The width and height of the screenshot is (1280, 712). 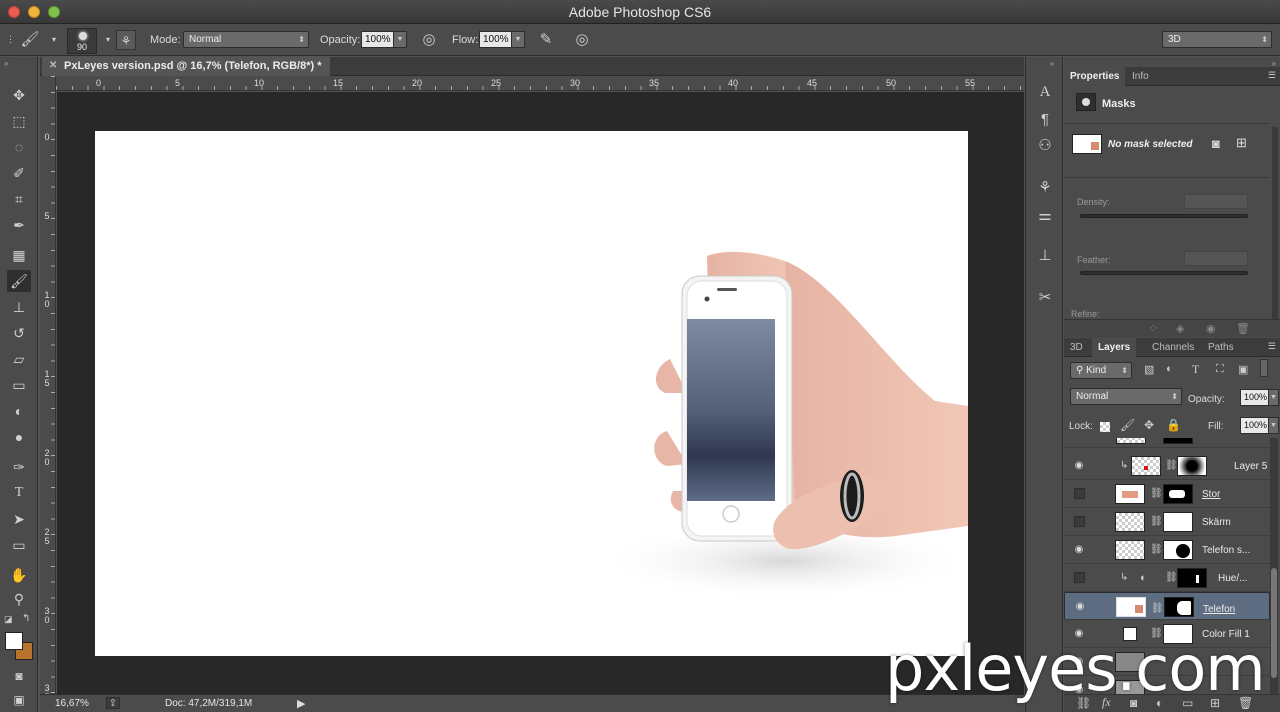 What do you see at coordinates (82, 41) in the screenshot?
I see `brush-preset-picker: 90` at bounding box center [82, 41].